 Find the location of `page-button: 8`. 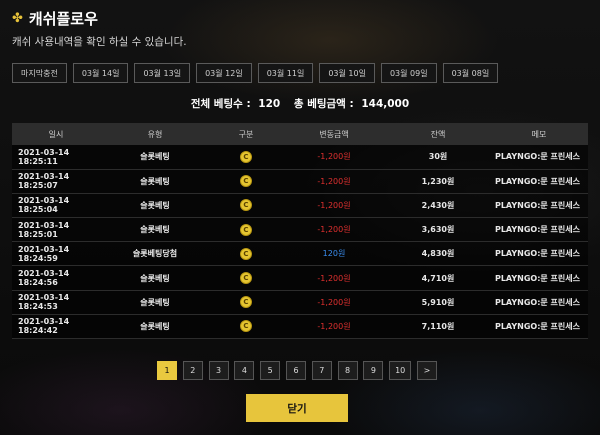

page-button: 8 is located at coordinates (347, 370).